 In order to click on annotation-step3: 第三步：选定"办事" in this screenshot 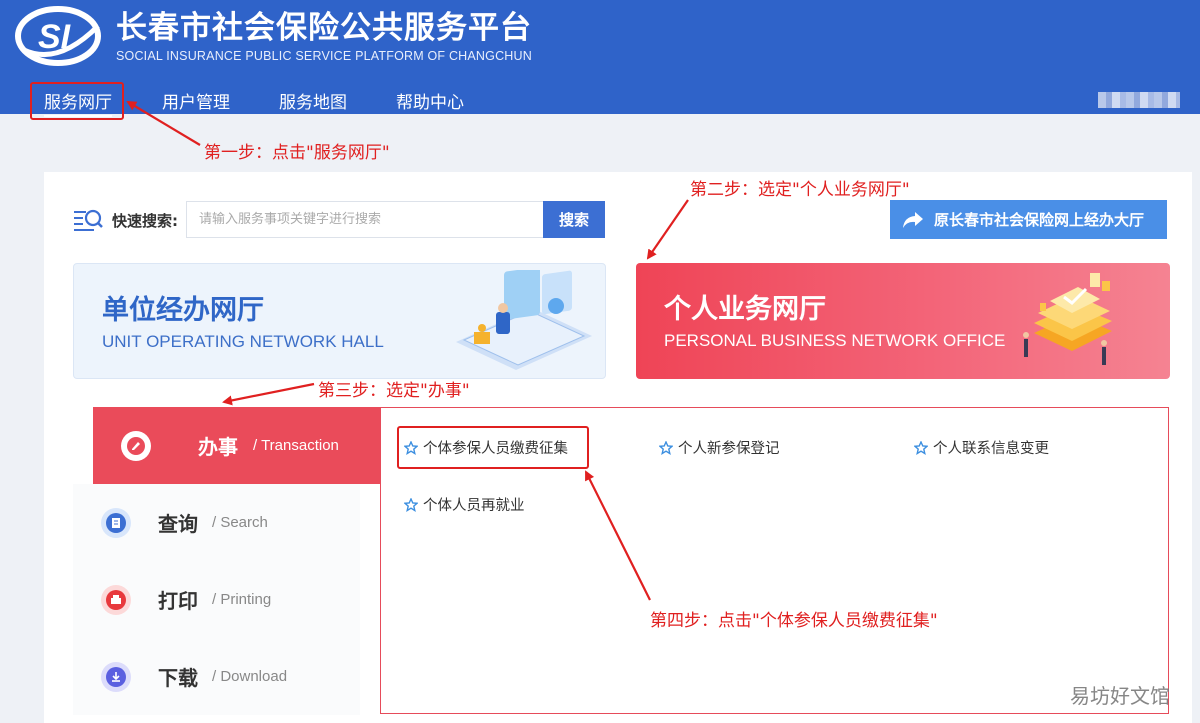, I will do `click(394, 391)`.